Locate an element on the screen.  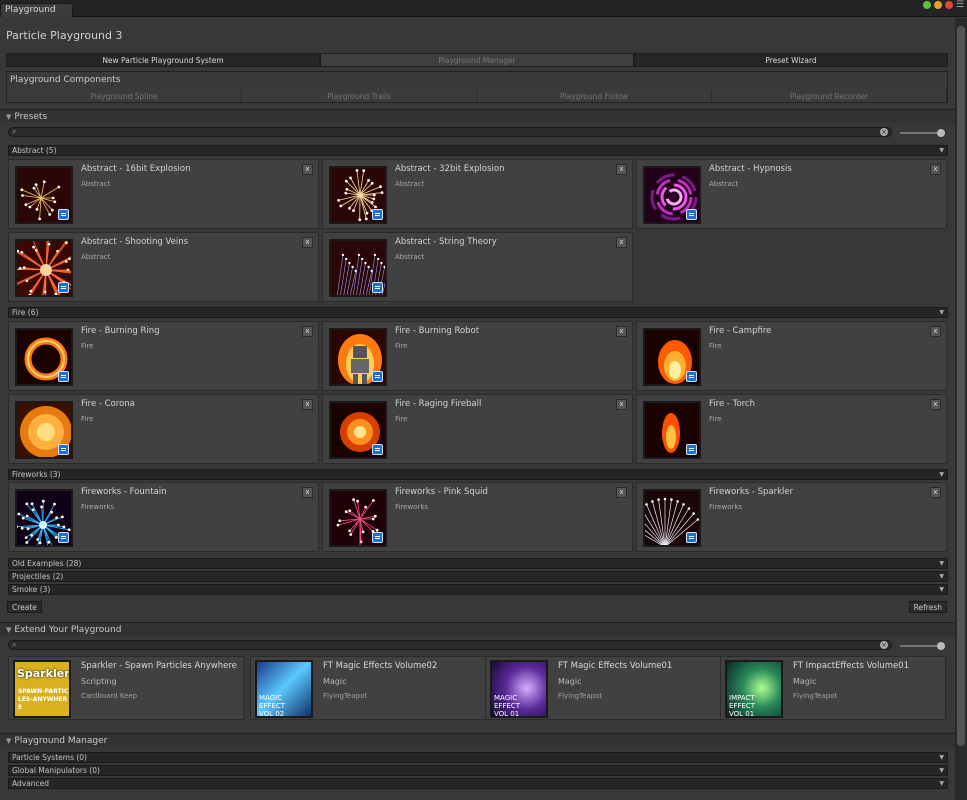
scroll-thumb is located at coordinates (961, 386).